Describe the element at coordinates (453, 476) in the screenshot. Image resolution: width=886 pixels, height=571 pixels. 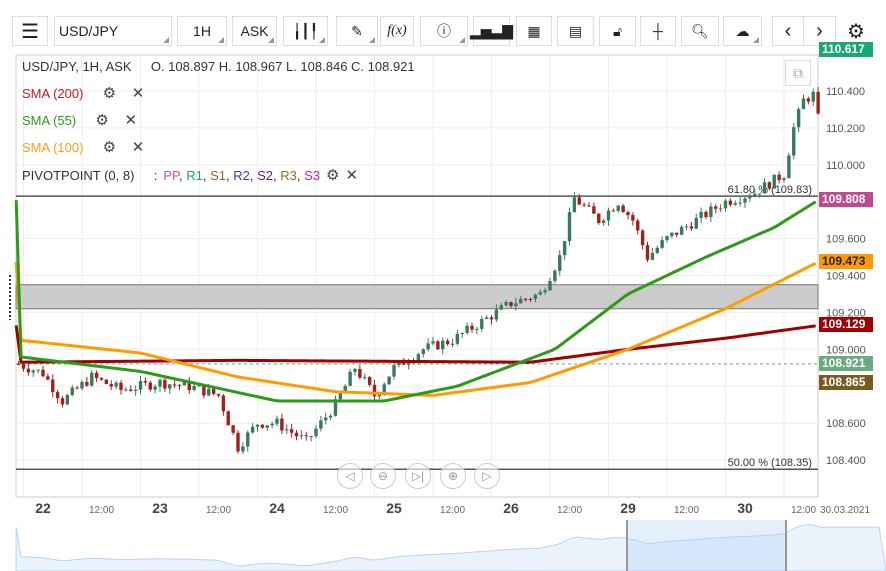
I see `zoom-in-button: ⊕` at that location.